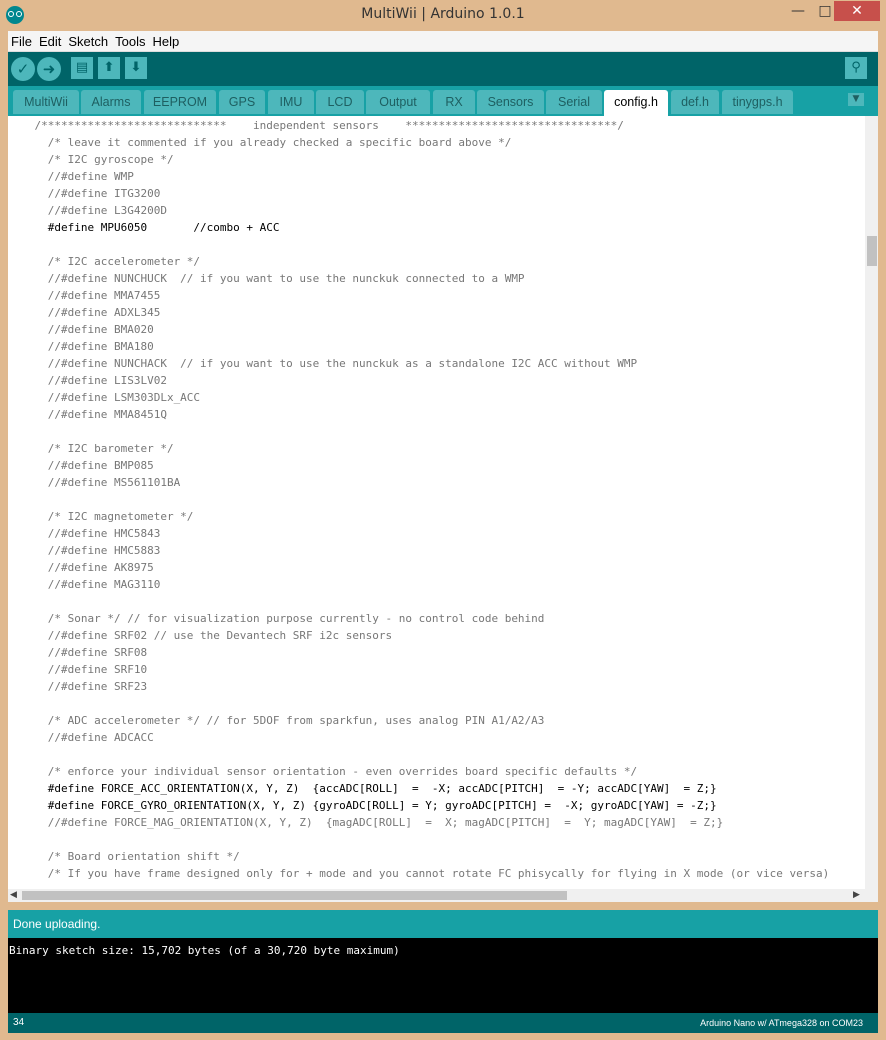 The image size is (886, 1040). I want to click on code-line: //#define WMP, so click(71, 176).